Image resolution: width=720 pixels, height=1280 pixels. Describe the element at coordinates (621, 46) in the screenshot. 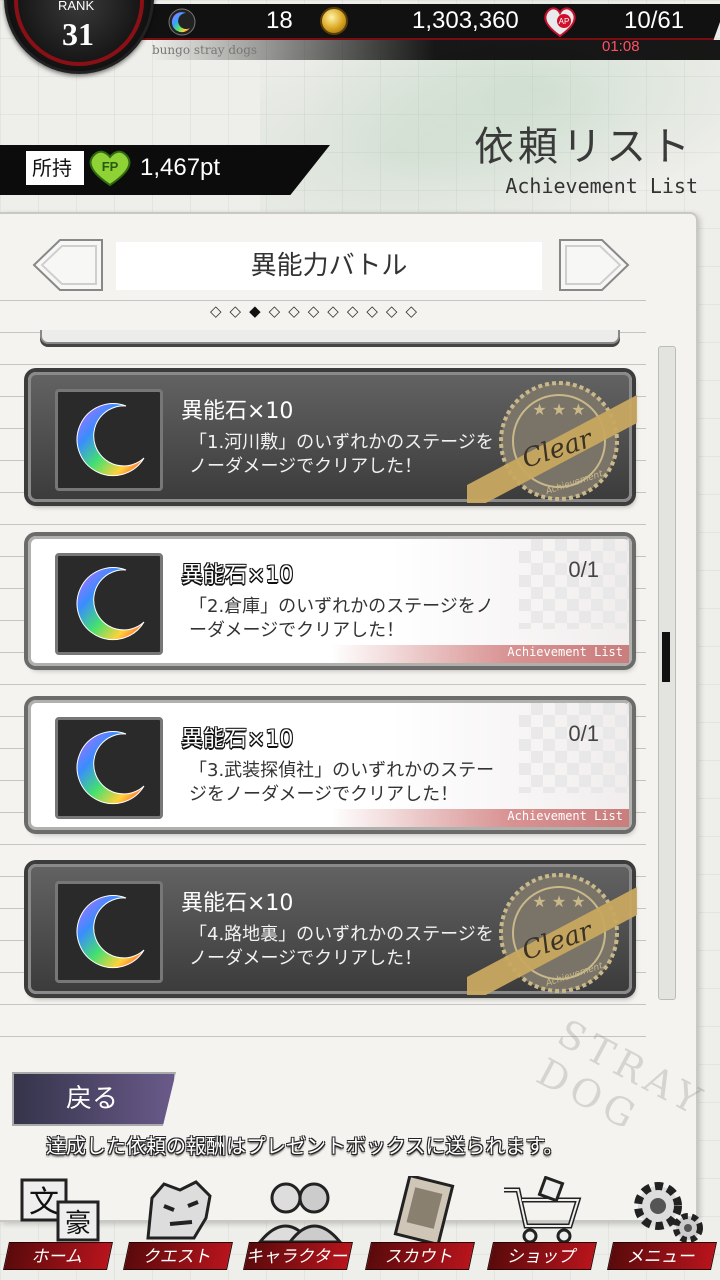

I see `ap-timer: 01:08` at that location.